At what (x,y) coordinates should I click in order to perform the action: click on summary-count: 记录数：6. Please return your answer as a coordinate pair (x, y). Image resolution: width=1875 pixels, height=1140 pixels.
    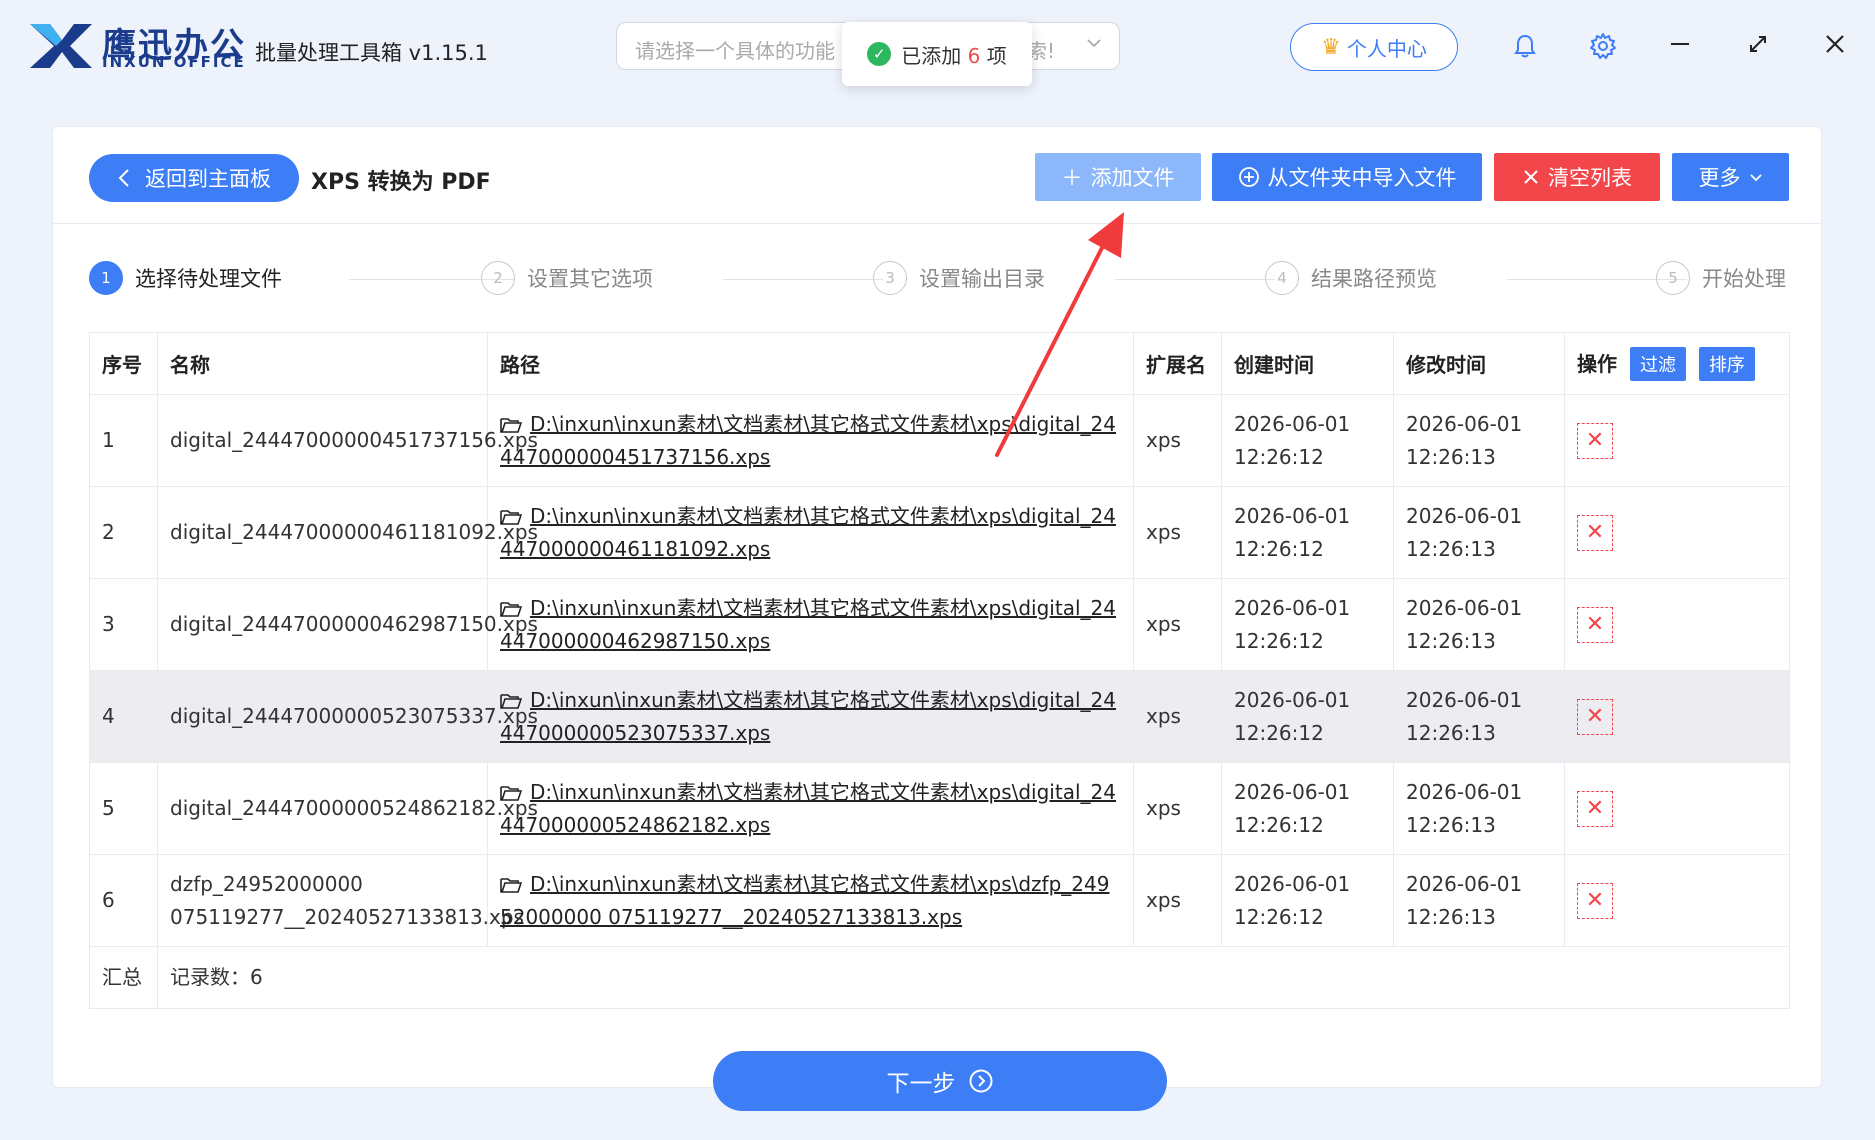
    Looking at the image, I should click on (973, 977).